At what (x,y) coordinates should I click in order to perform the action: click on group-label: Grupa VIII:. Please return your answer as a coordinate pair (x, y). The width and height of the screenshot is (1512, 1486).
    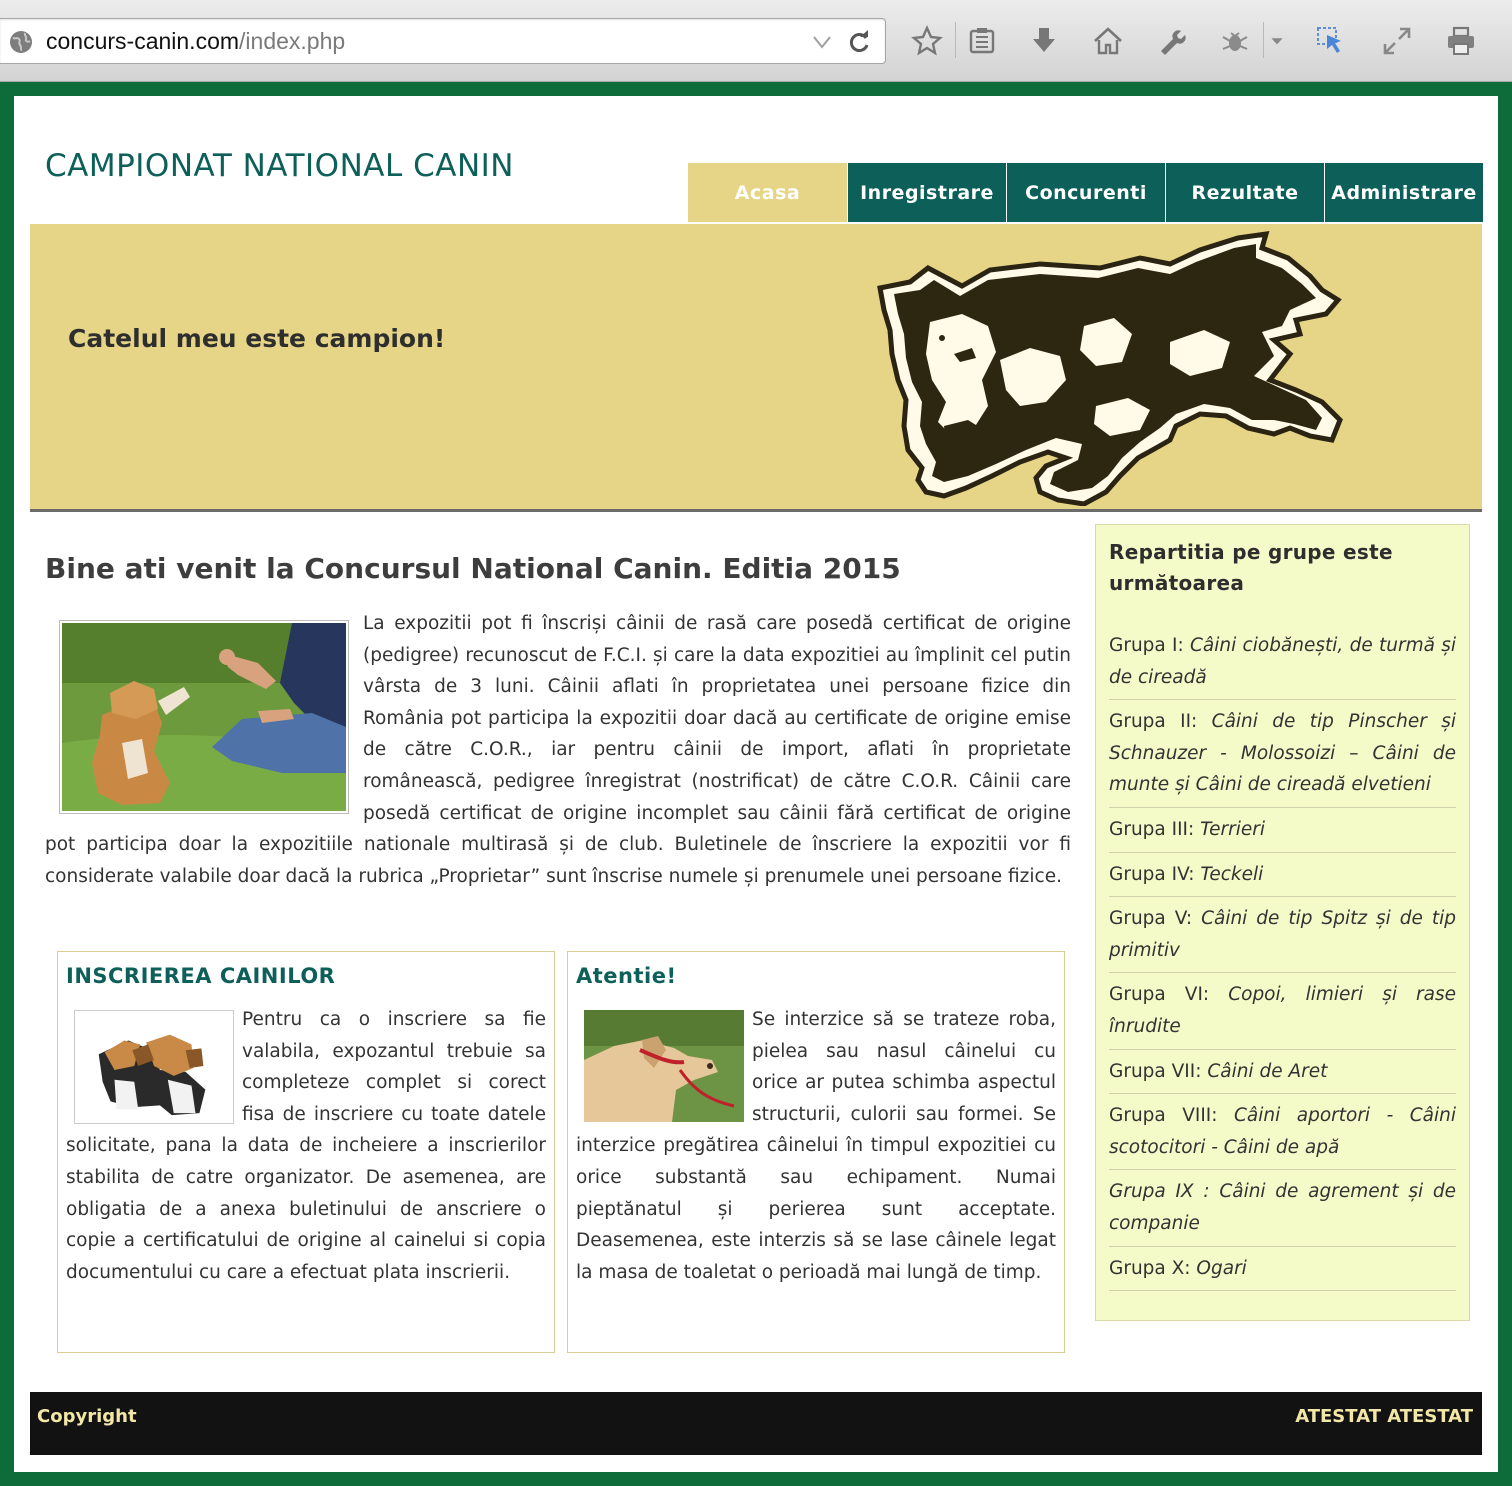
    Looking at the image, I should click on (1171, 1116).